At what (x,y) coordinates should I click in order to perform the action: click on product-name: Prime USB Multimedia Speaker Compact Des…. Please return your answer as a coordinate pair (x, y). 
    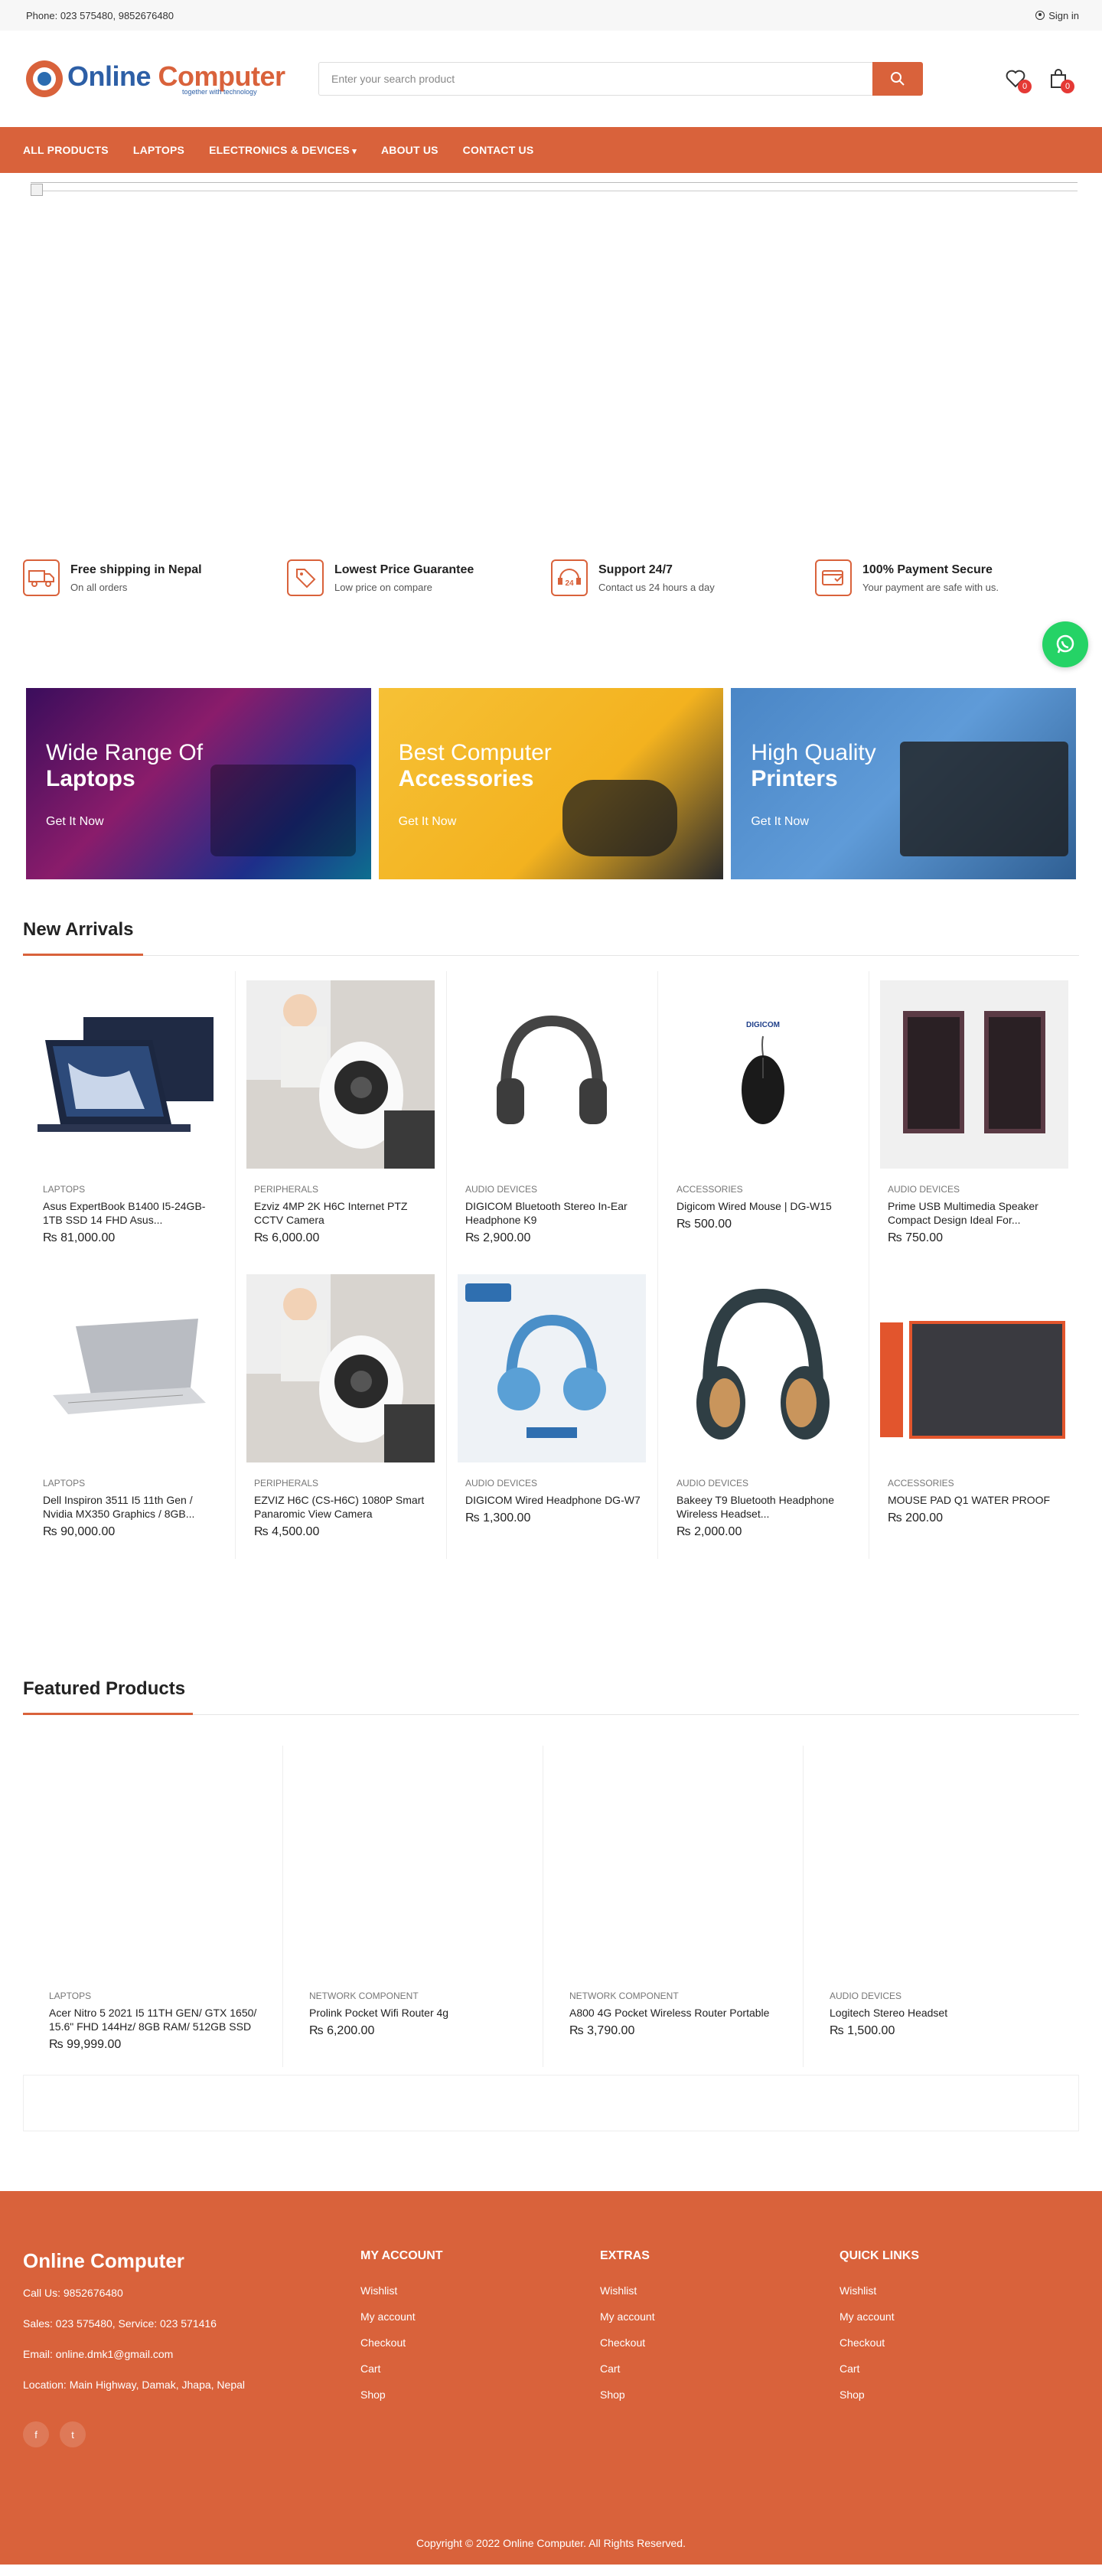
    Looking at the image, I should click on (975, 1213).